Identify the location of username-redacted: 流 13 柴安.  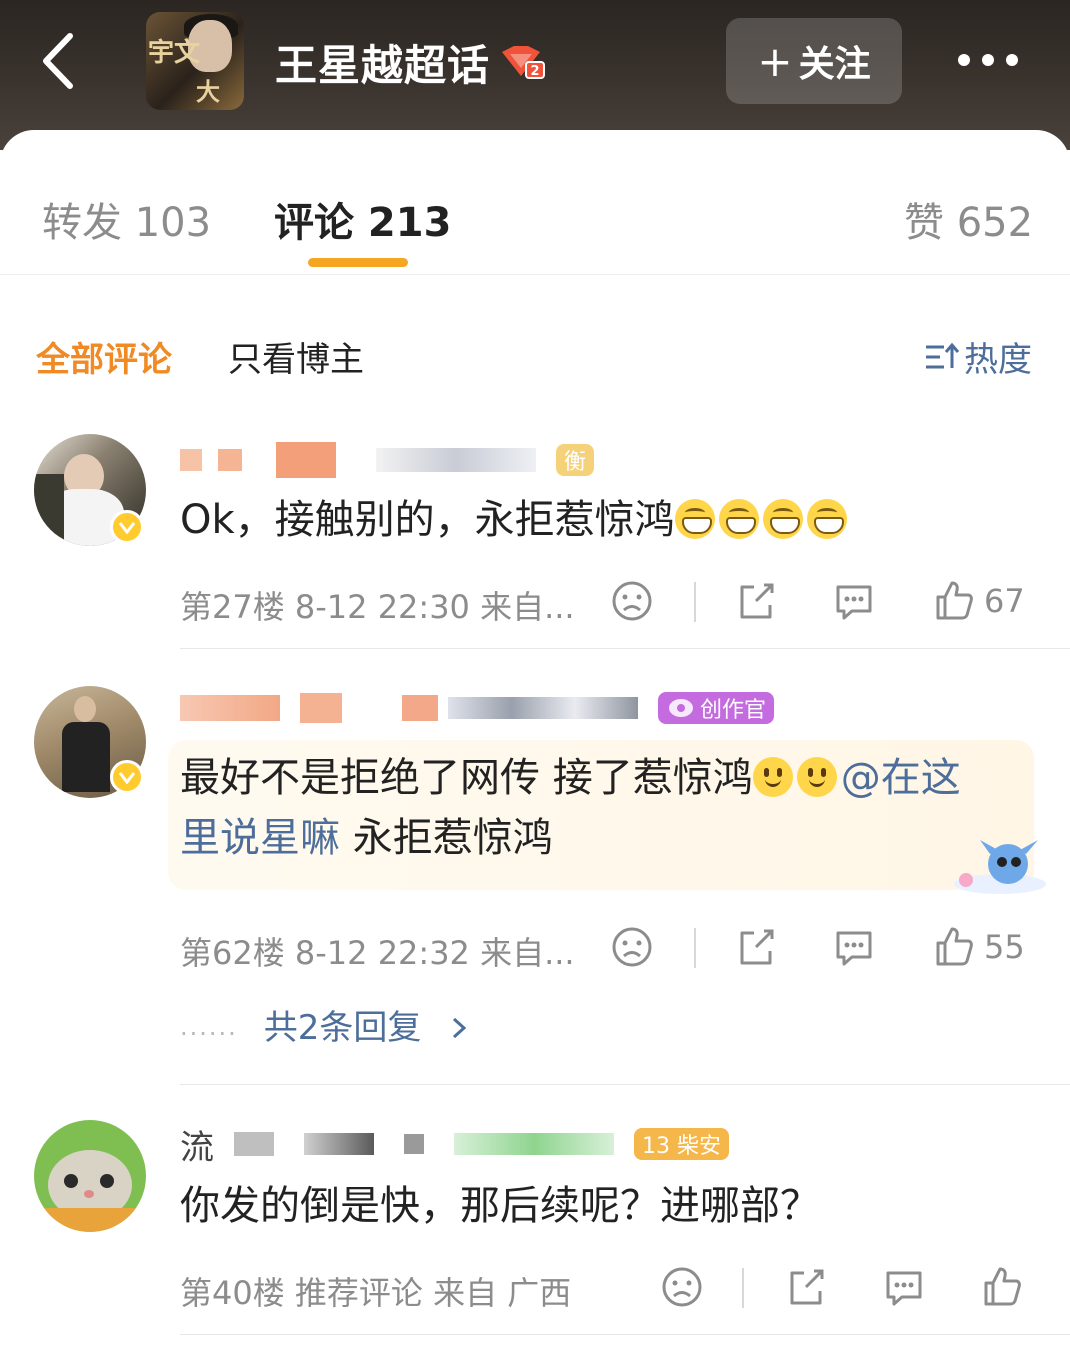
(454, 1146).